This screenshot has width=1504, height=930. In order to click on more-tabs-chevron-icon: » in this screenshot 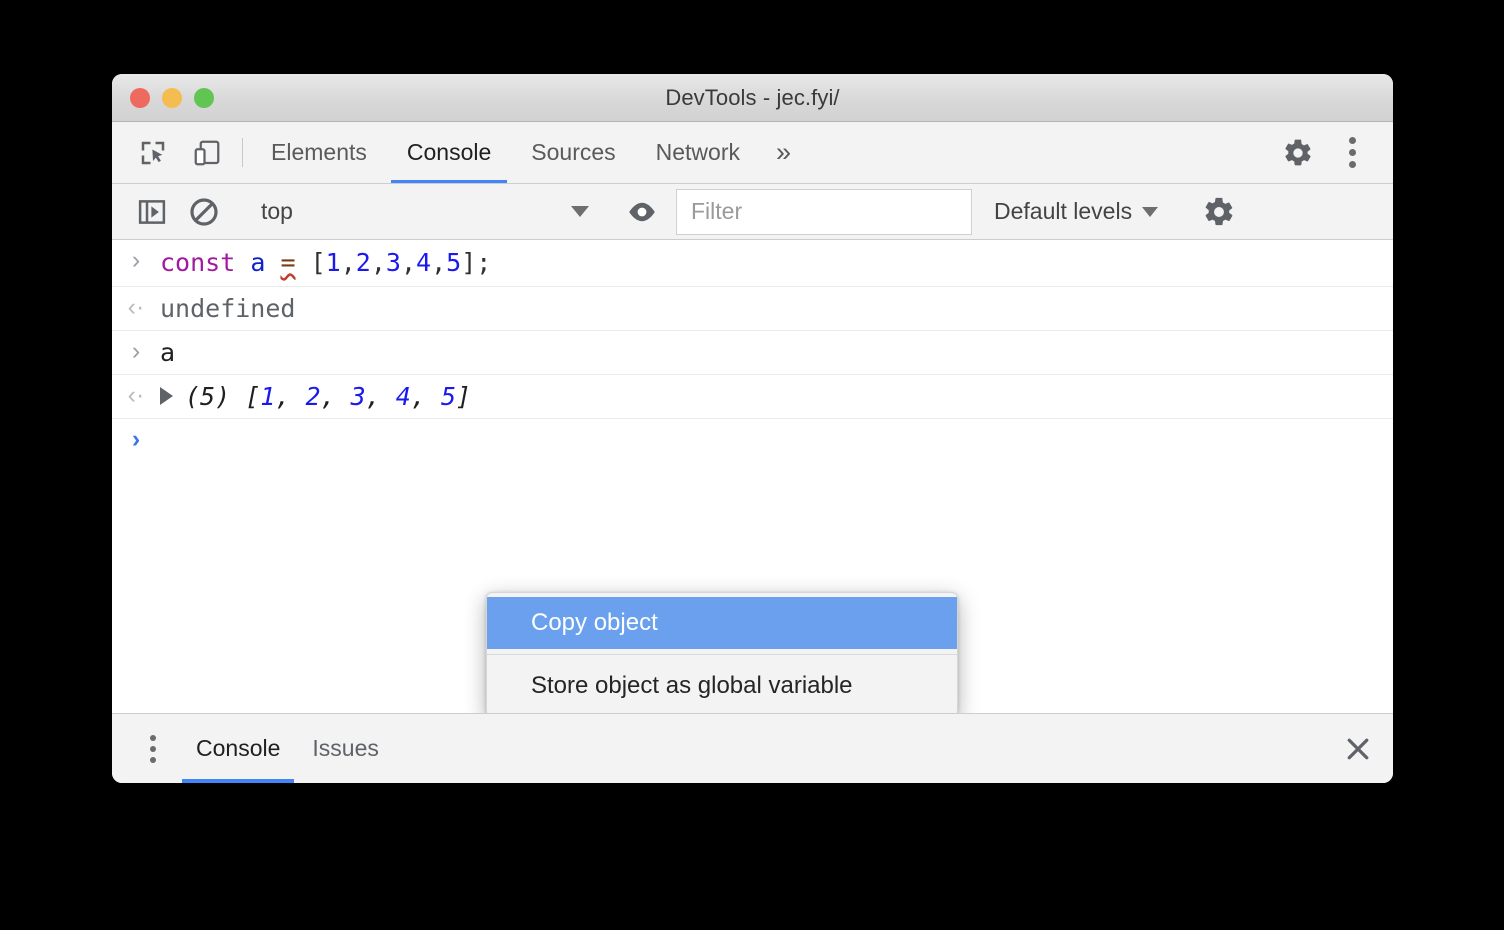, I will do `click(783, 152)`.